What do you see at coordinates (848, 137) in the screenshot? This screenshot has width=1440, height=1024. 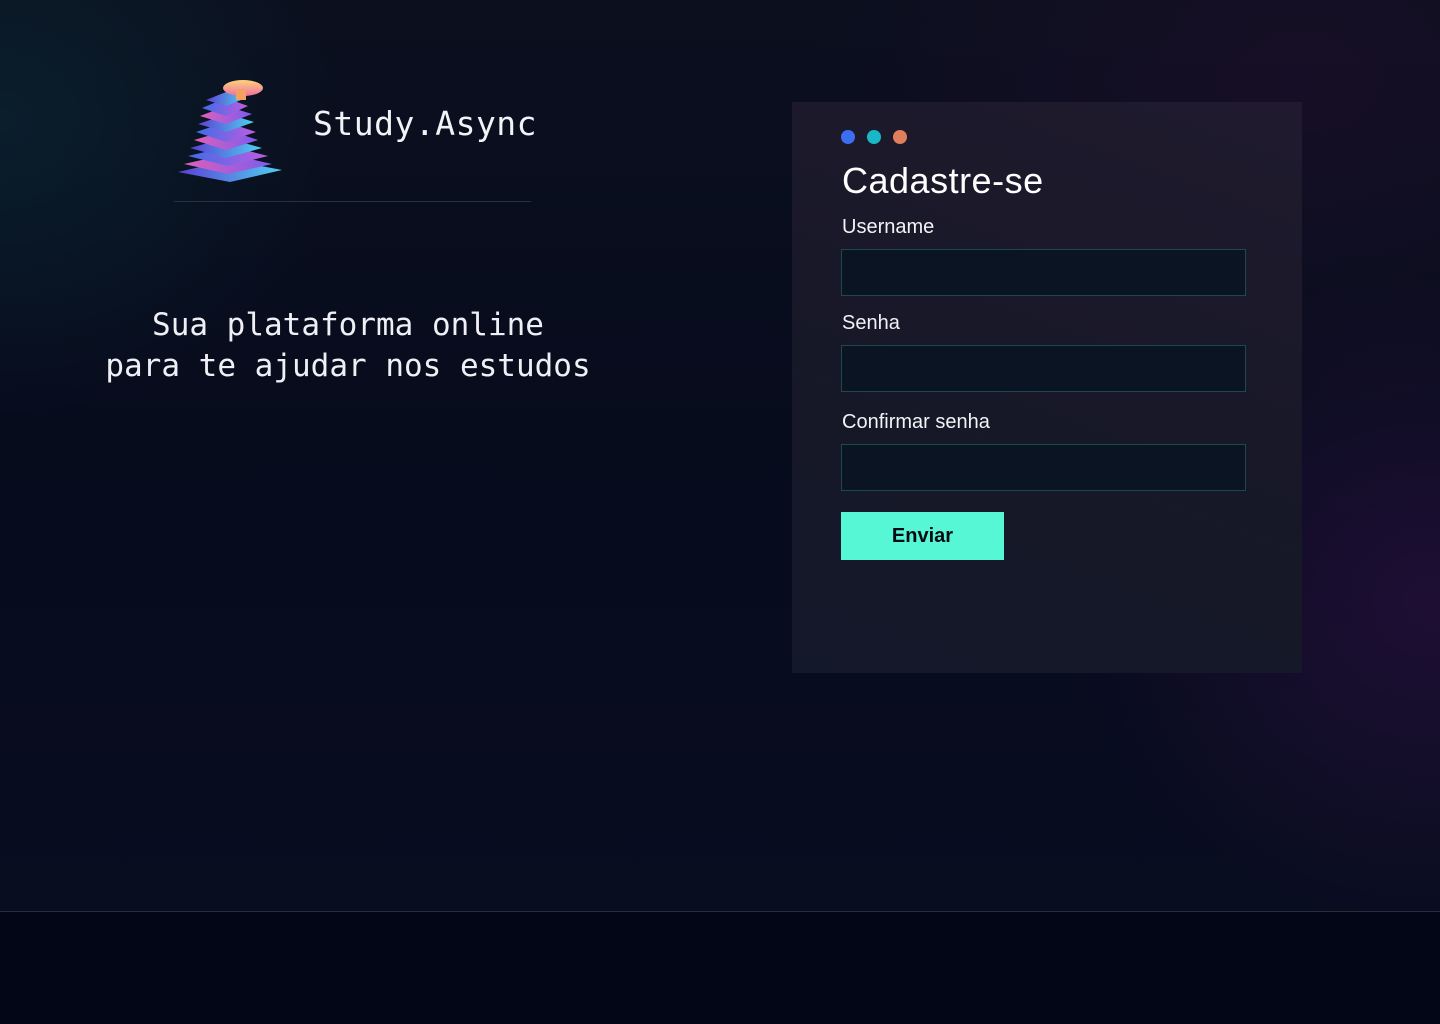 I see `window-dot-blue` at bounding box center [848, 137].